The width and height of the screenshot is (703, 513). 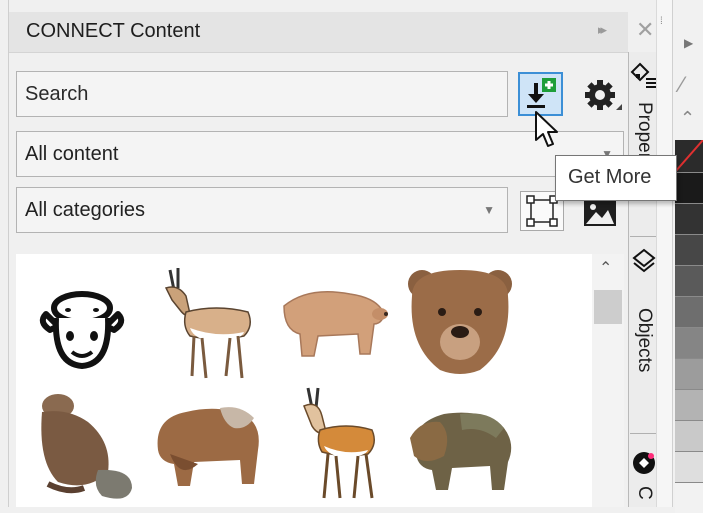 I want to click on tab-connect: C, so click(x=644, y=474).